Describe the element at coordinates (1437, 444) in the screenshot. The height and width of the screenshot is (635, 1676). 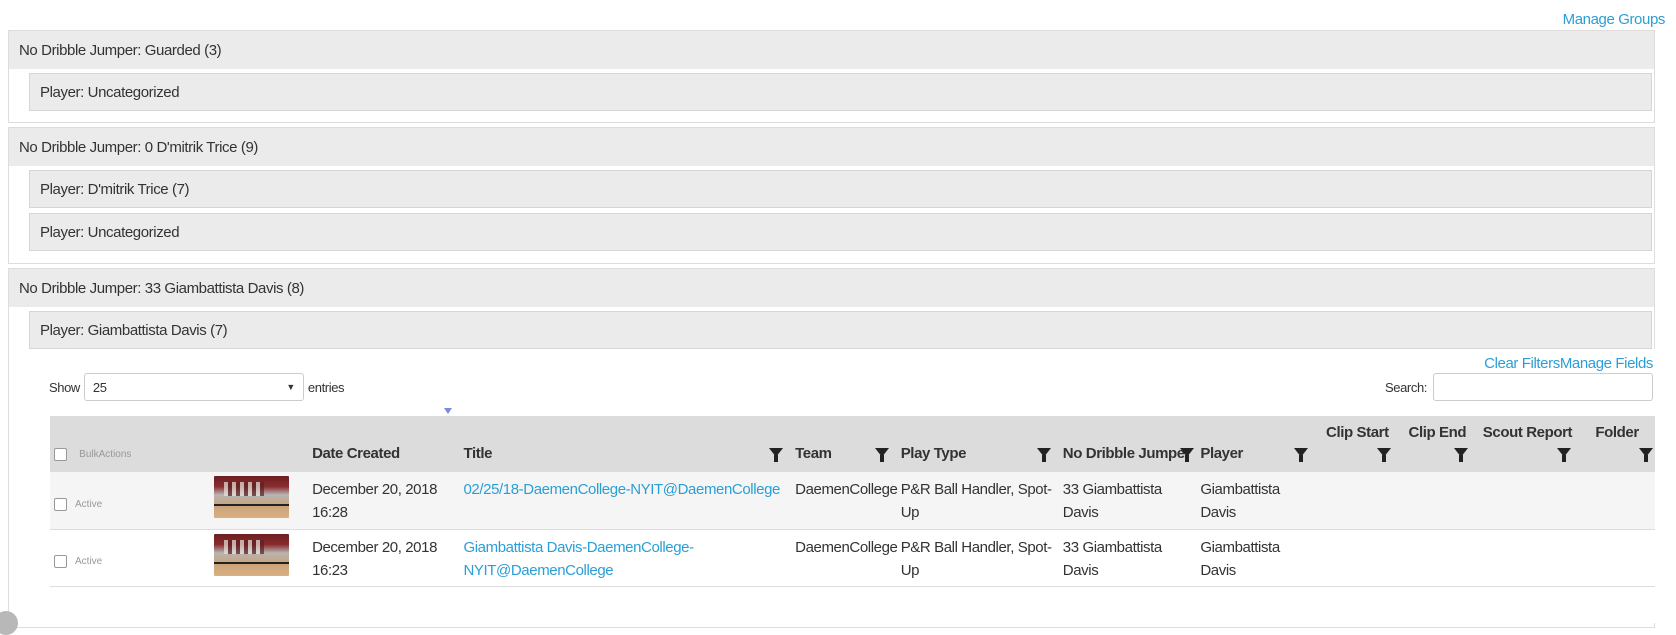
I see `column-clip-end: Clip End` at that location.